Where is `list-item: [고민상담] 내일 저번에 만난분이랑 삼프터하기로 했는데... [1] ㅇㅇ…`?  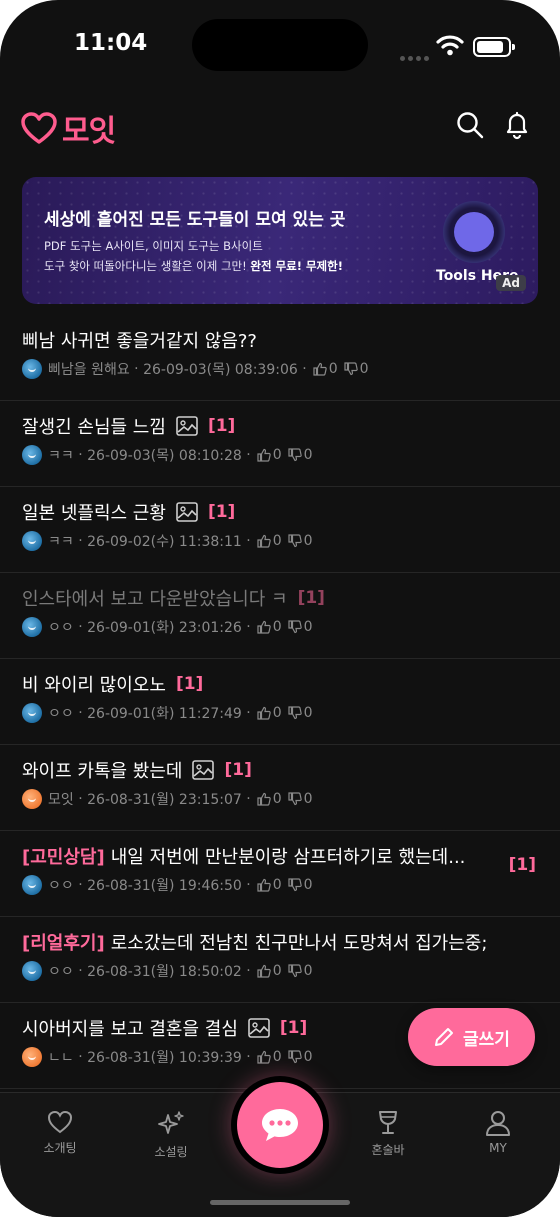
list-item: [고민상담] 내일 저번에 만난분이랑 삼프터하기로 했는데... [1] ㅇㅇ… is located at coordinates (280, 874).